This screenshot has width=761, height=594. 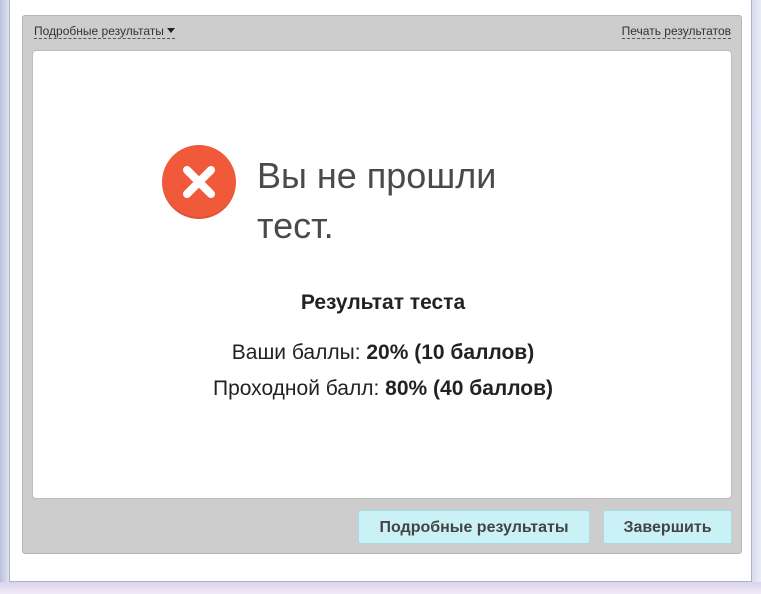 I want to click on window-bottom-edge, so click(x=380, y=588).